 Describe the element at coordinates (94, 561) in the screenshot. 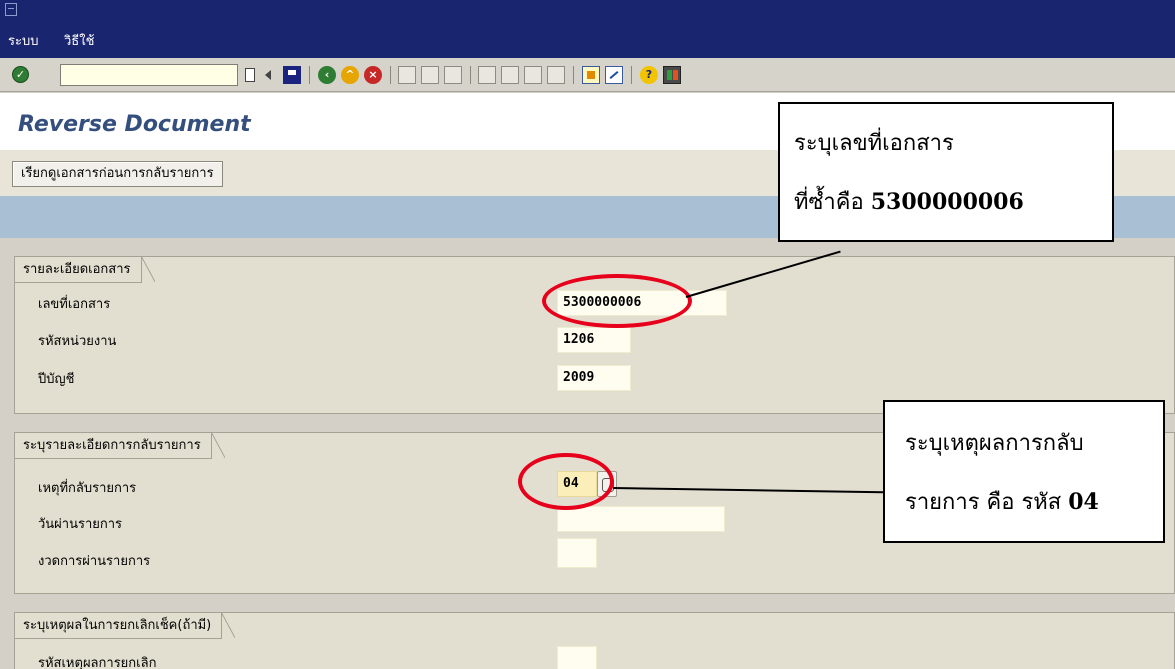

I see `posting-period-label: งวดการผ่านรายการ` at that location.